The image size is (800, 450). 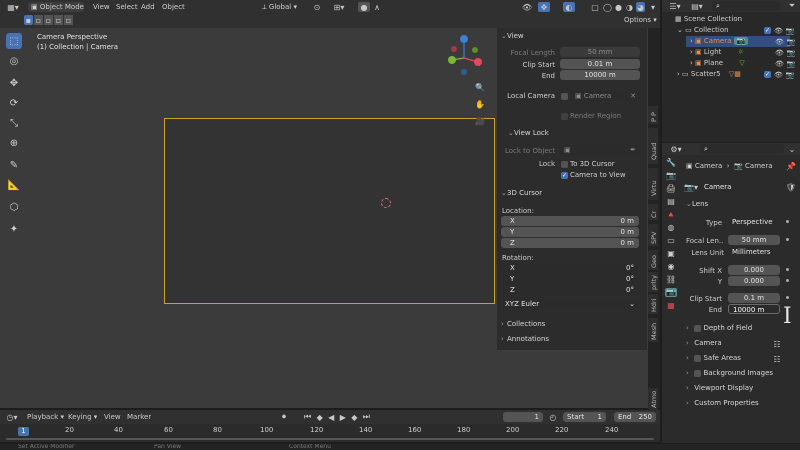 I want to click on shift-x-field: 0.000, so click(x=754, y=270).